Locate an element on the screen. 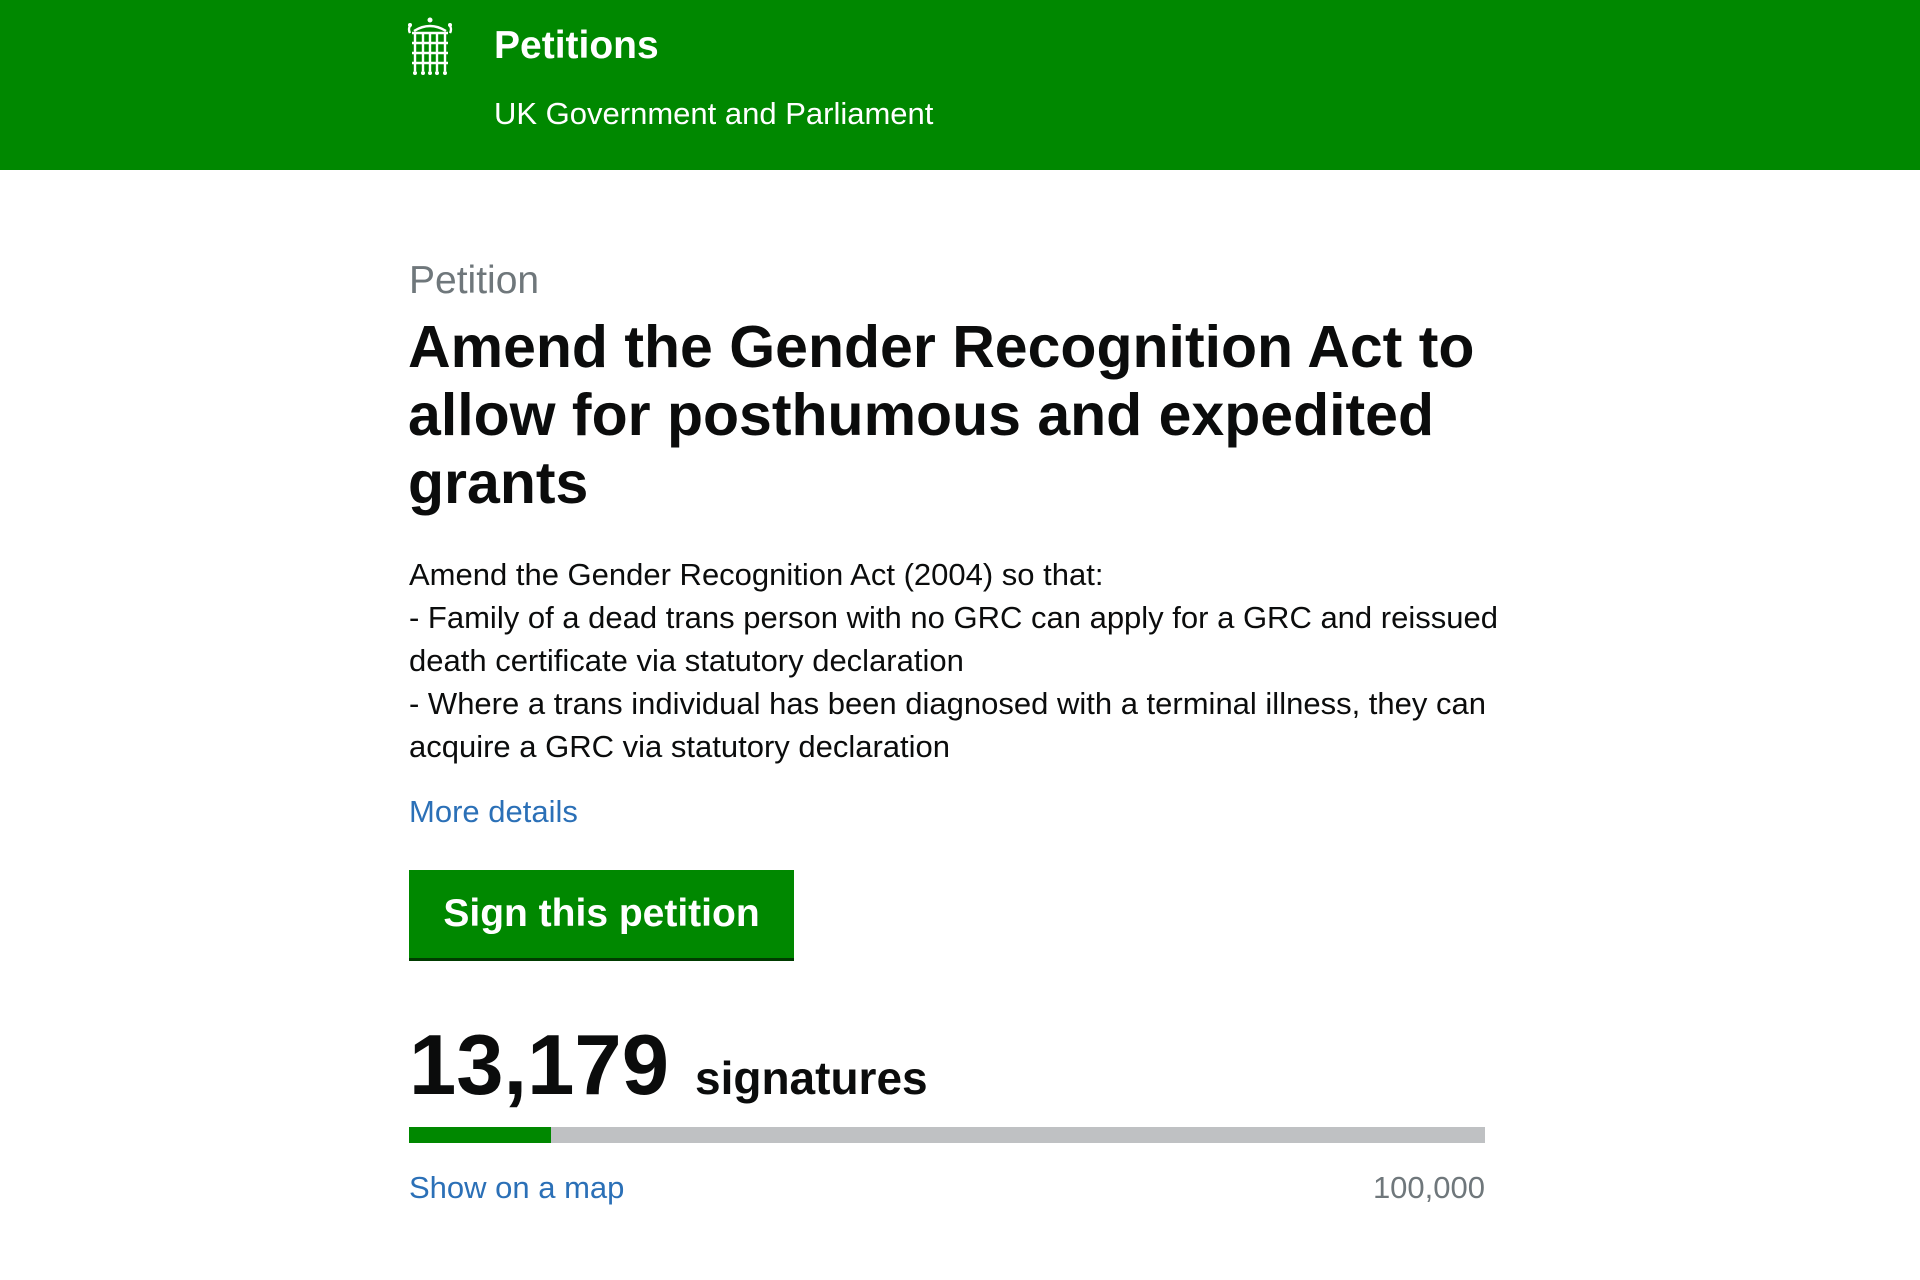  signature-count-number: 13,179 is located at coordinates (539, 1065).